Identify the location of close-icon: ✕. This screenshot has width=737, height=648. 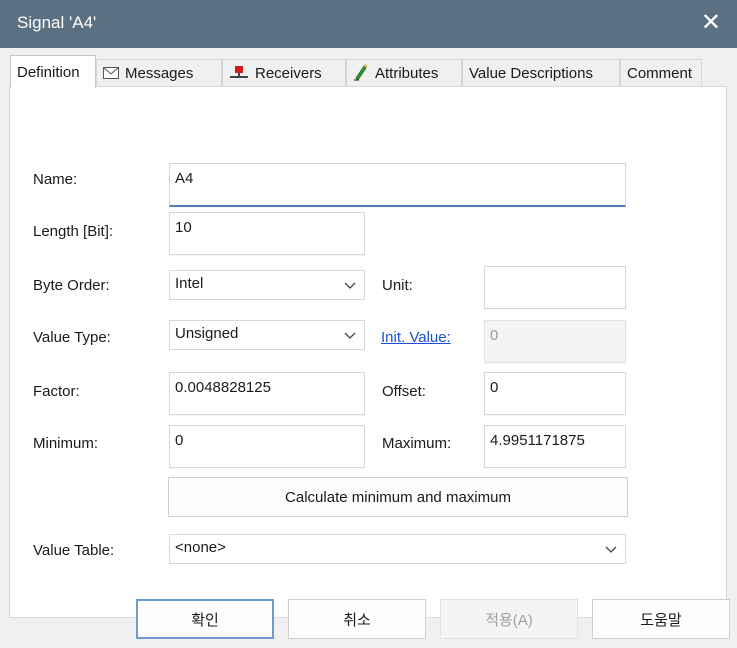
(711, 22).